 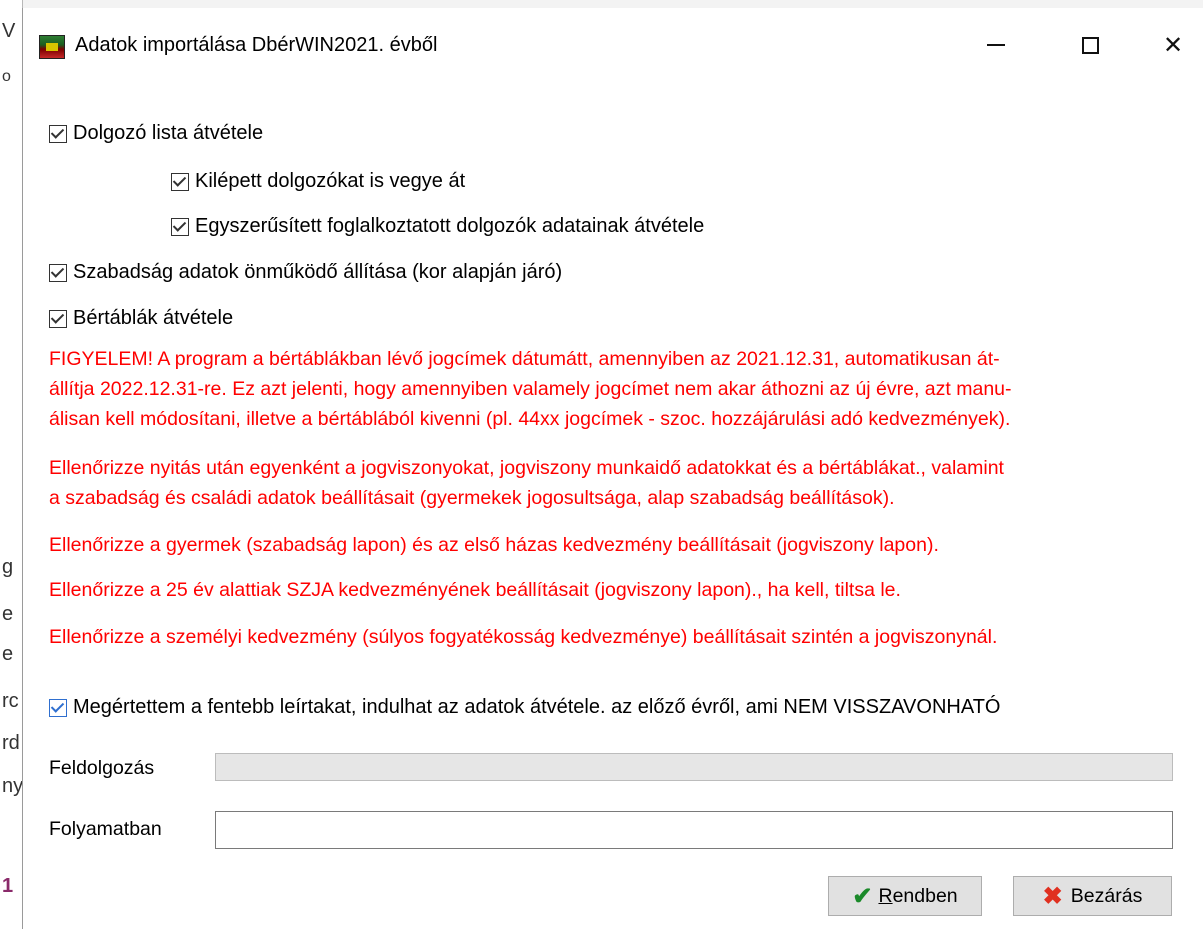 I want to click on close-dialog-button: ✖ Bezárás, so click(x=1092, y=896).